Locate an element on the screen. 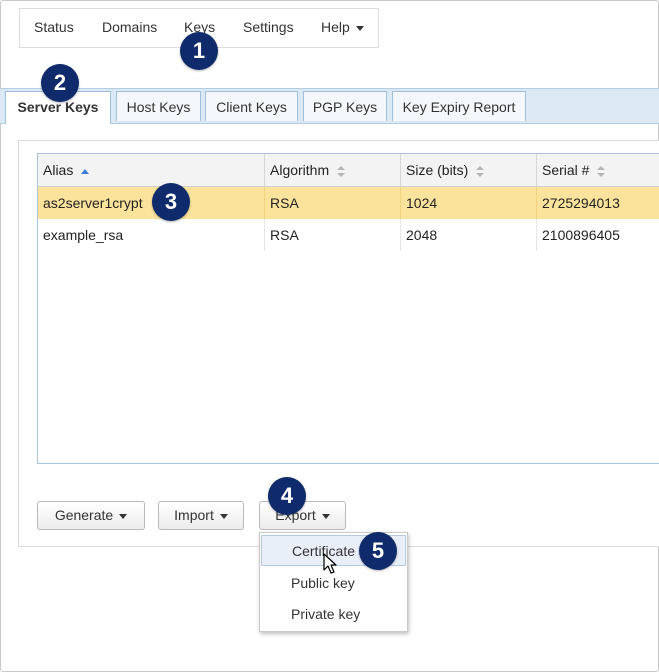 The image size is (659, 672). cell-alias: example_rsa is located at coordinates (151, 235).